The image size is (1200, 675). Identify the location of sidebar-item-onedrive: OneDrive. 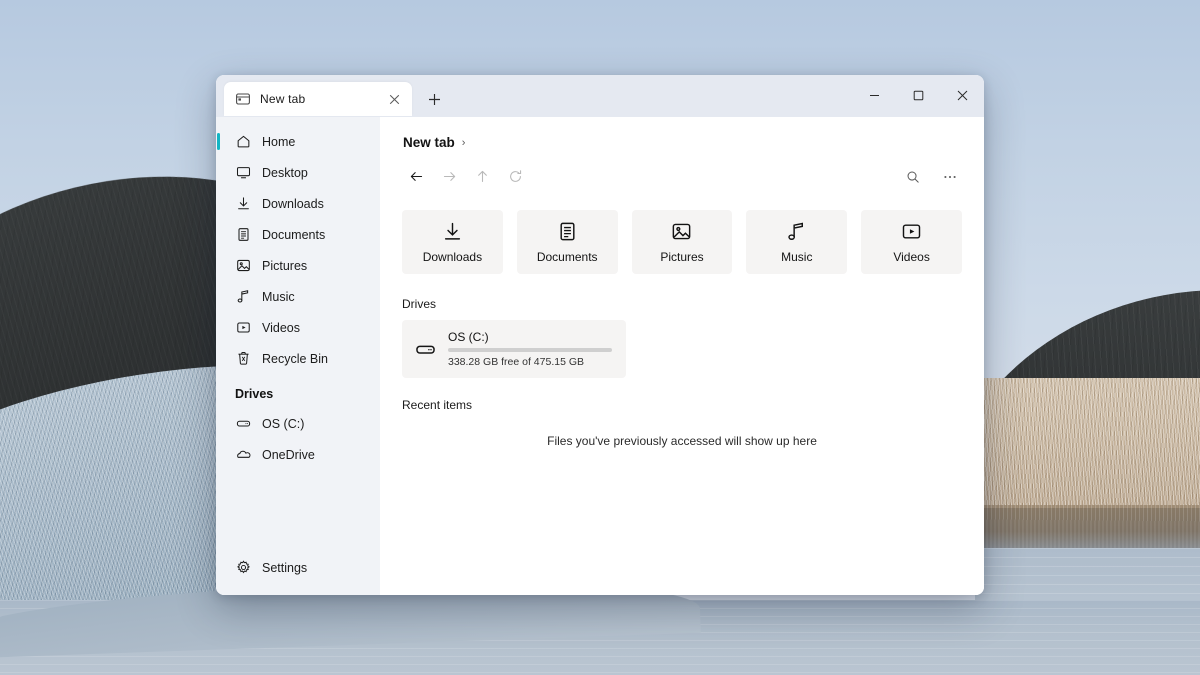
(298, 454).